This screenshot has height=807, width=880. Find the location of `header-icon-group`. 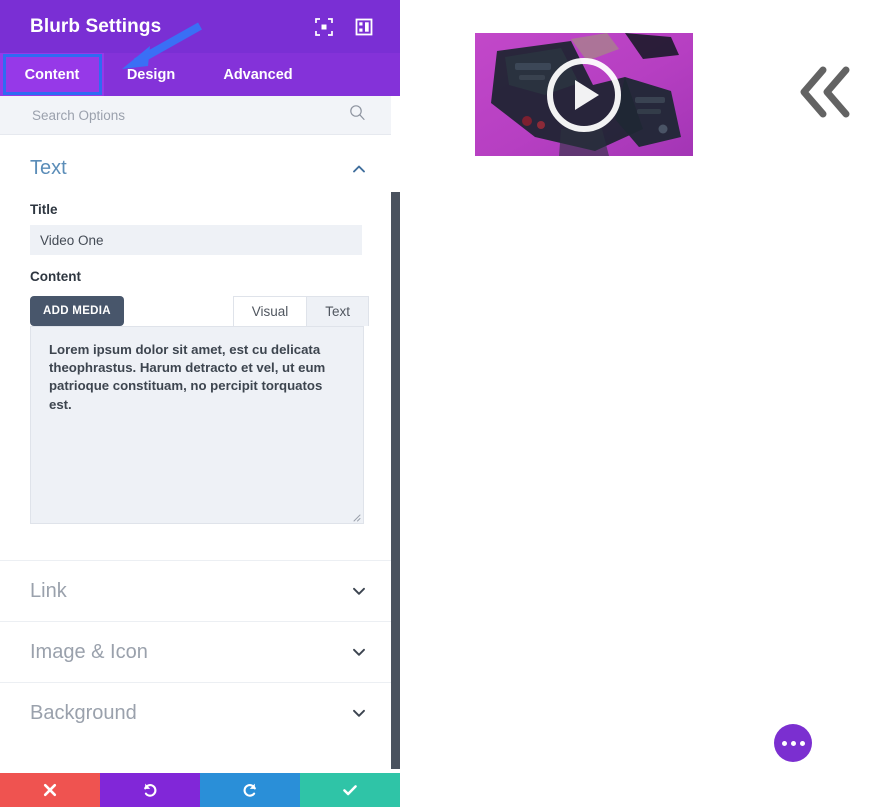

header-icon-group is located at coordinates (344, 27).